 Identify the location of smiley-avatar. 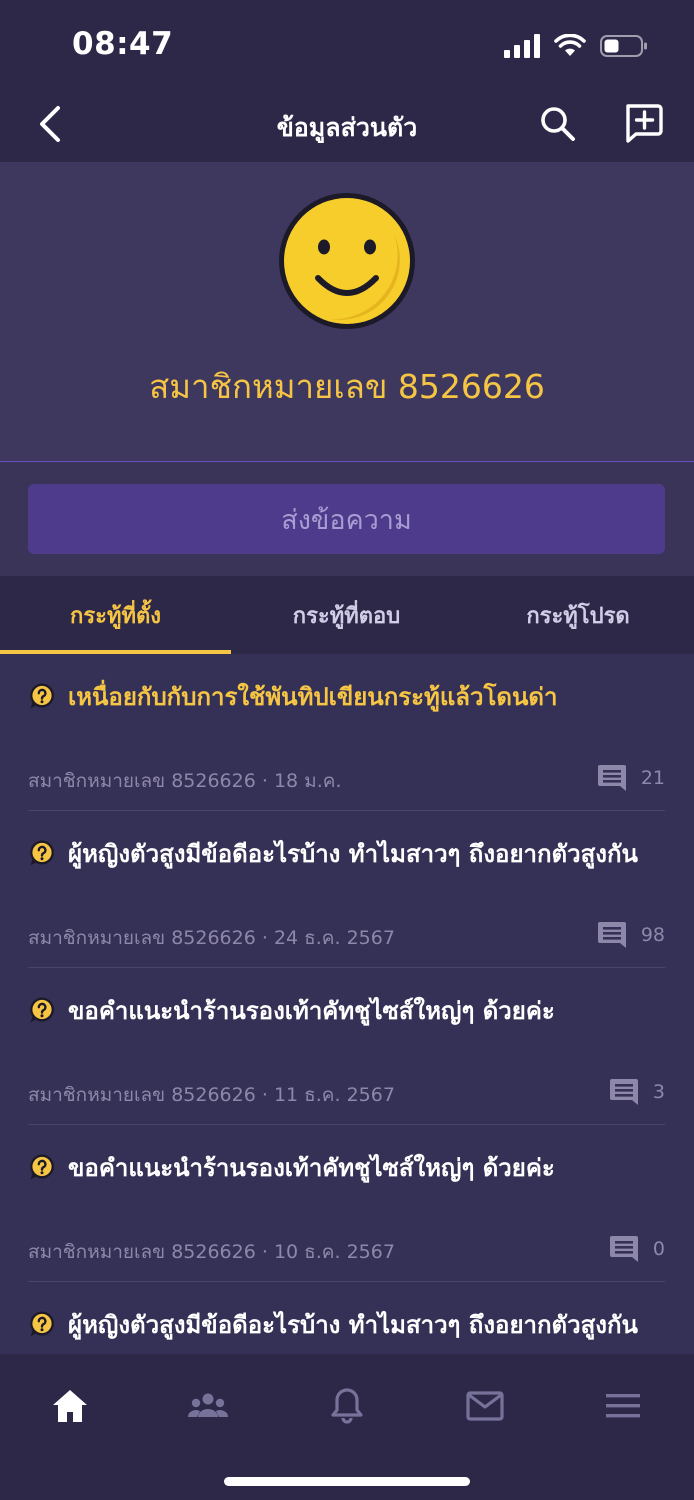
(347, 261).